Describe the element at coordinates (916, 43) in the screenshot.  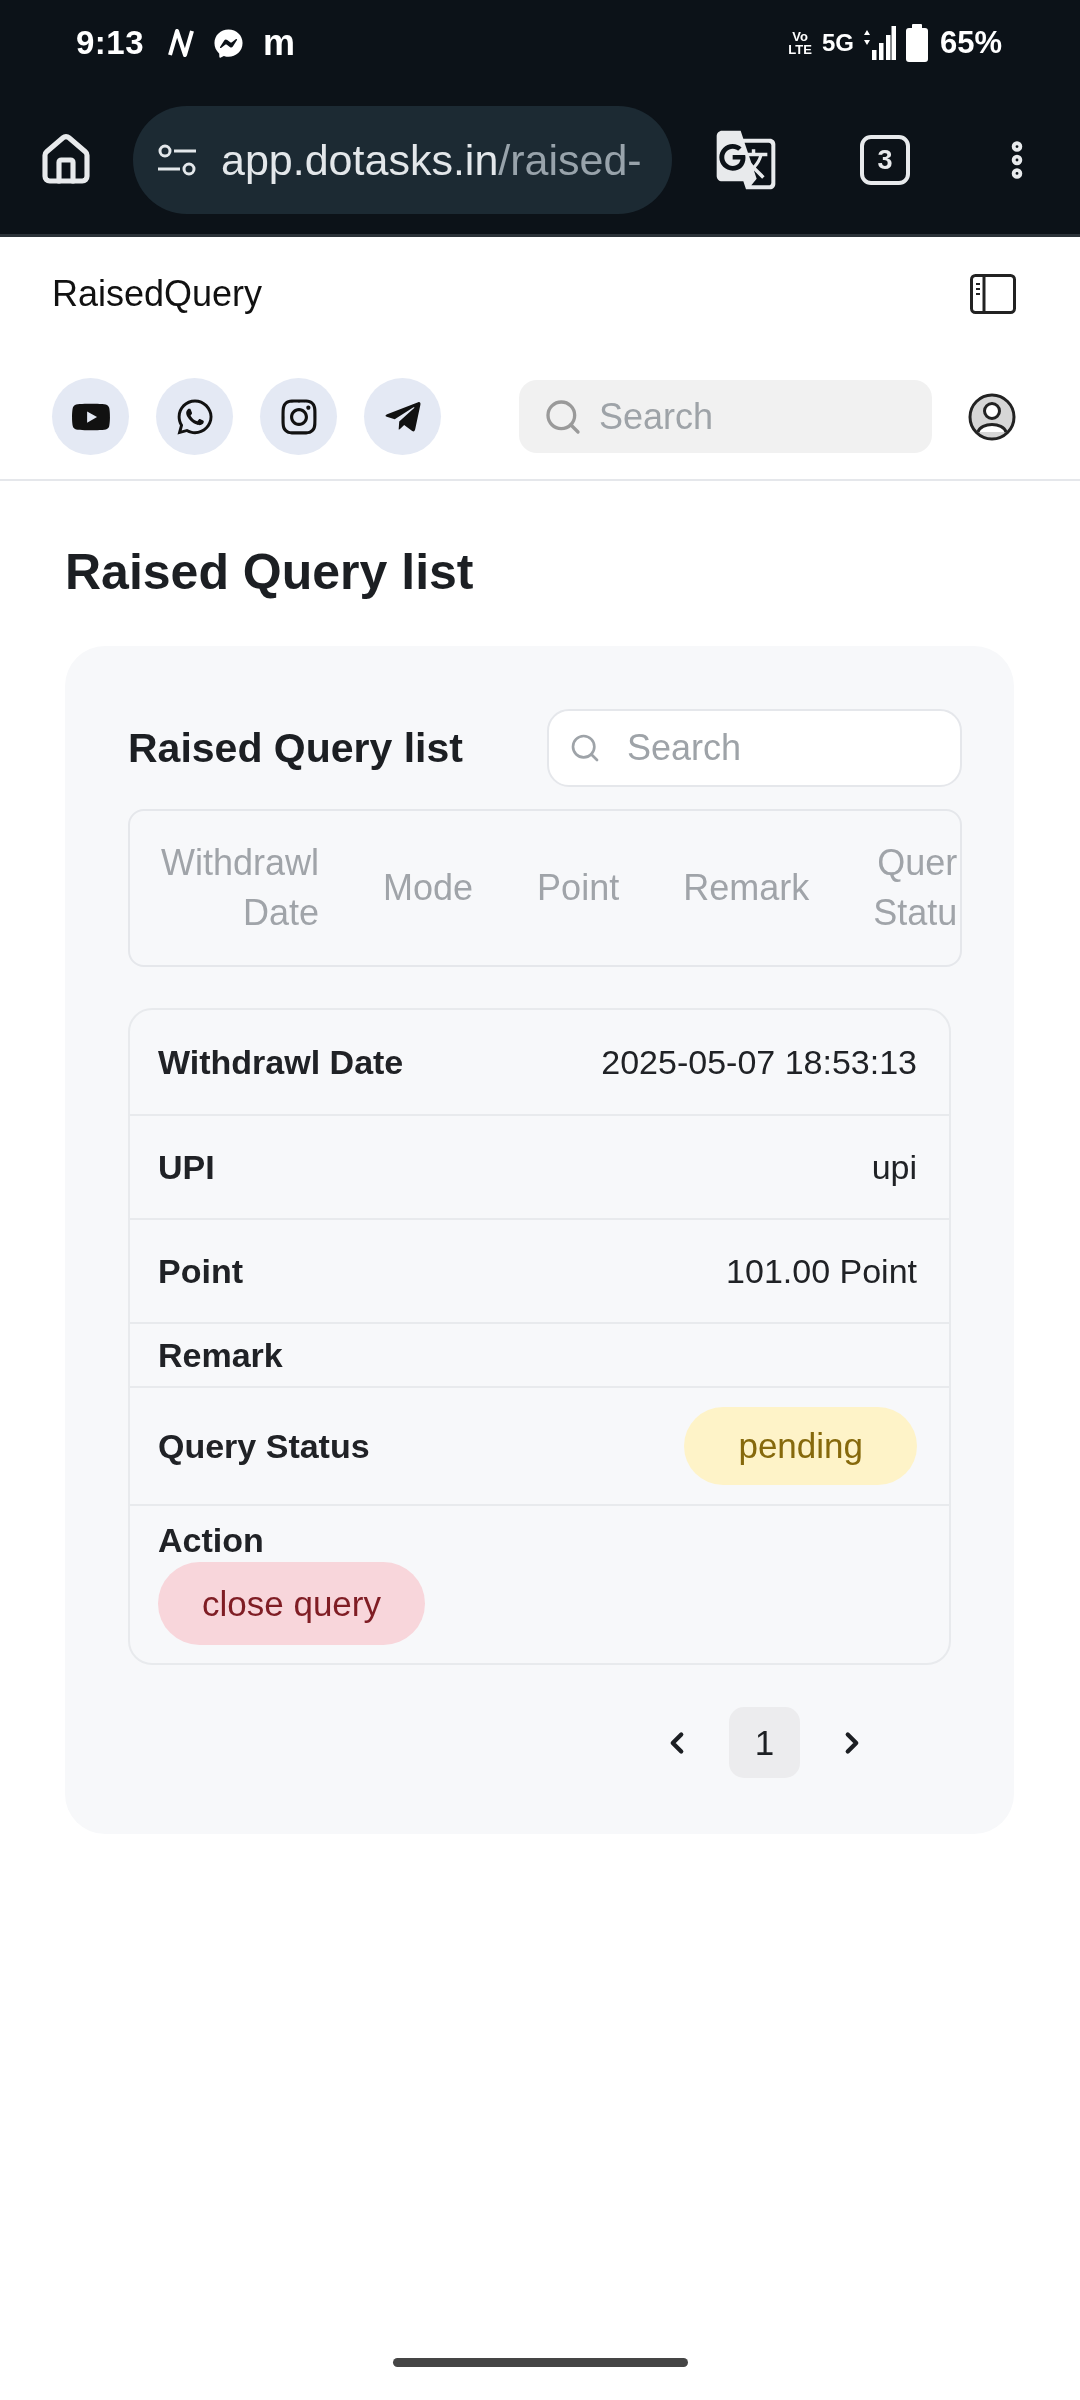
I see `battery-icon` at that location.